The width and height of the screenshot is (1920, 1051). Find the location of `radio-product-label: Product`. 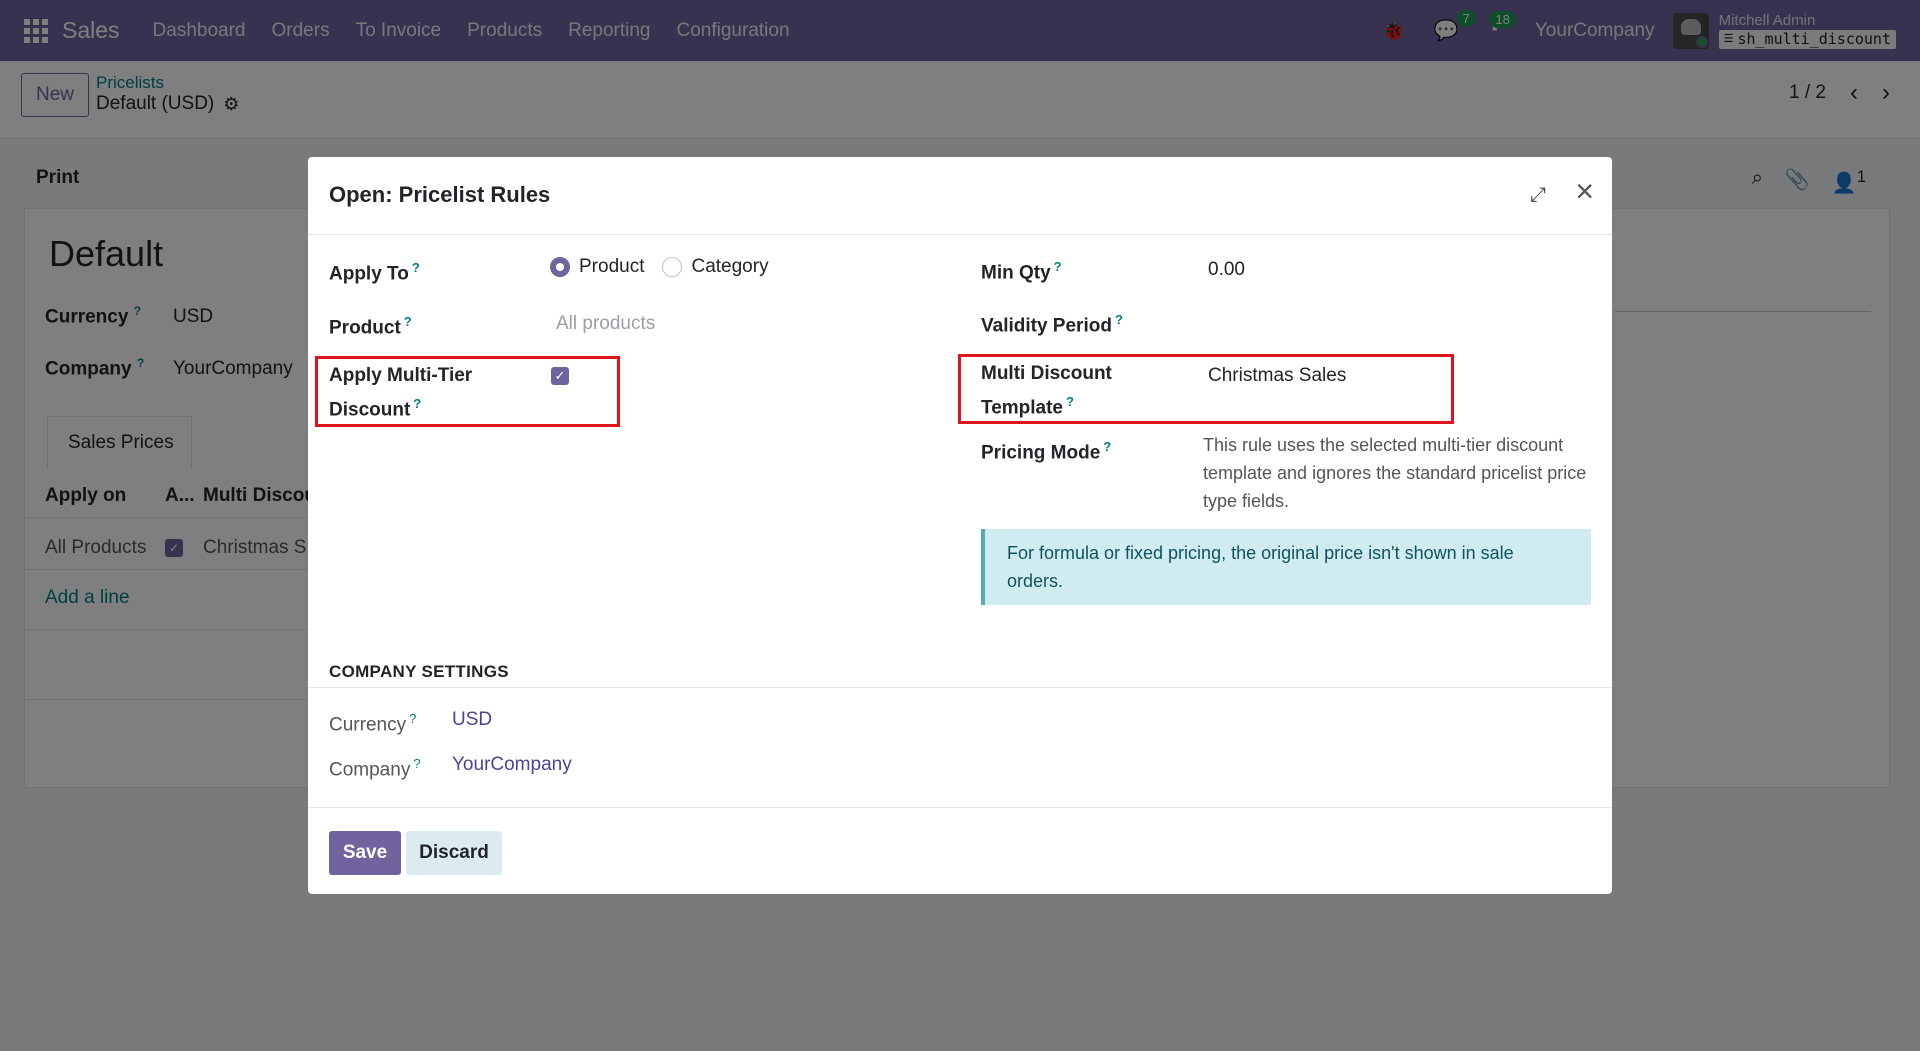

radio-product-label: Product is located at coordinates (611, 267).